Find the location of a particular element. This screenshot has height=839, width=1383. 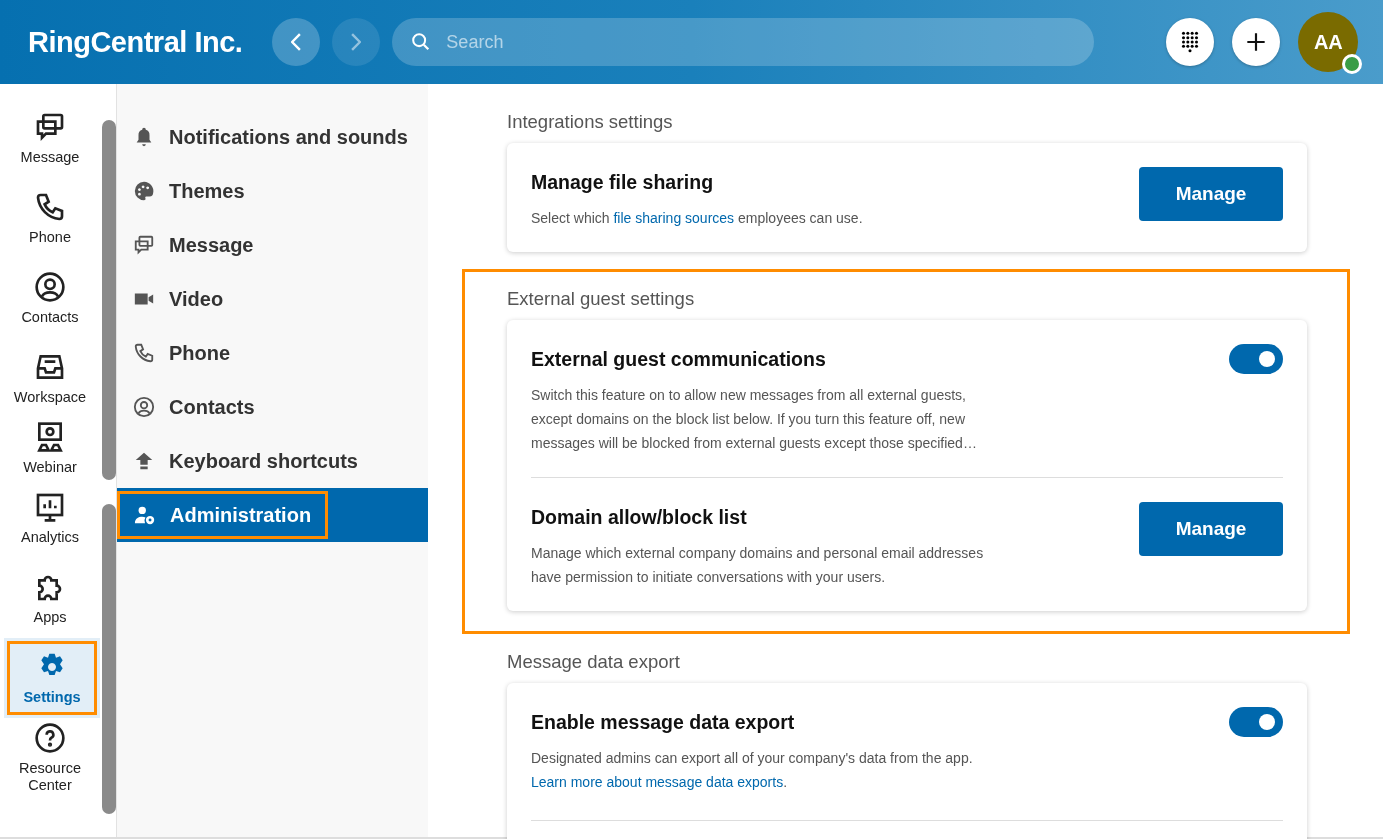

settings-menu-item: Video is located at coordinates (272, 299).